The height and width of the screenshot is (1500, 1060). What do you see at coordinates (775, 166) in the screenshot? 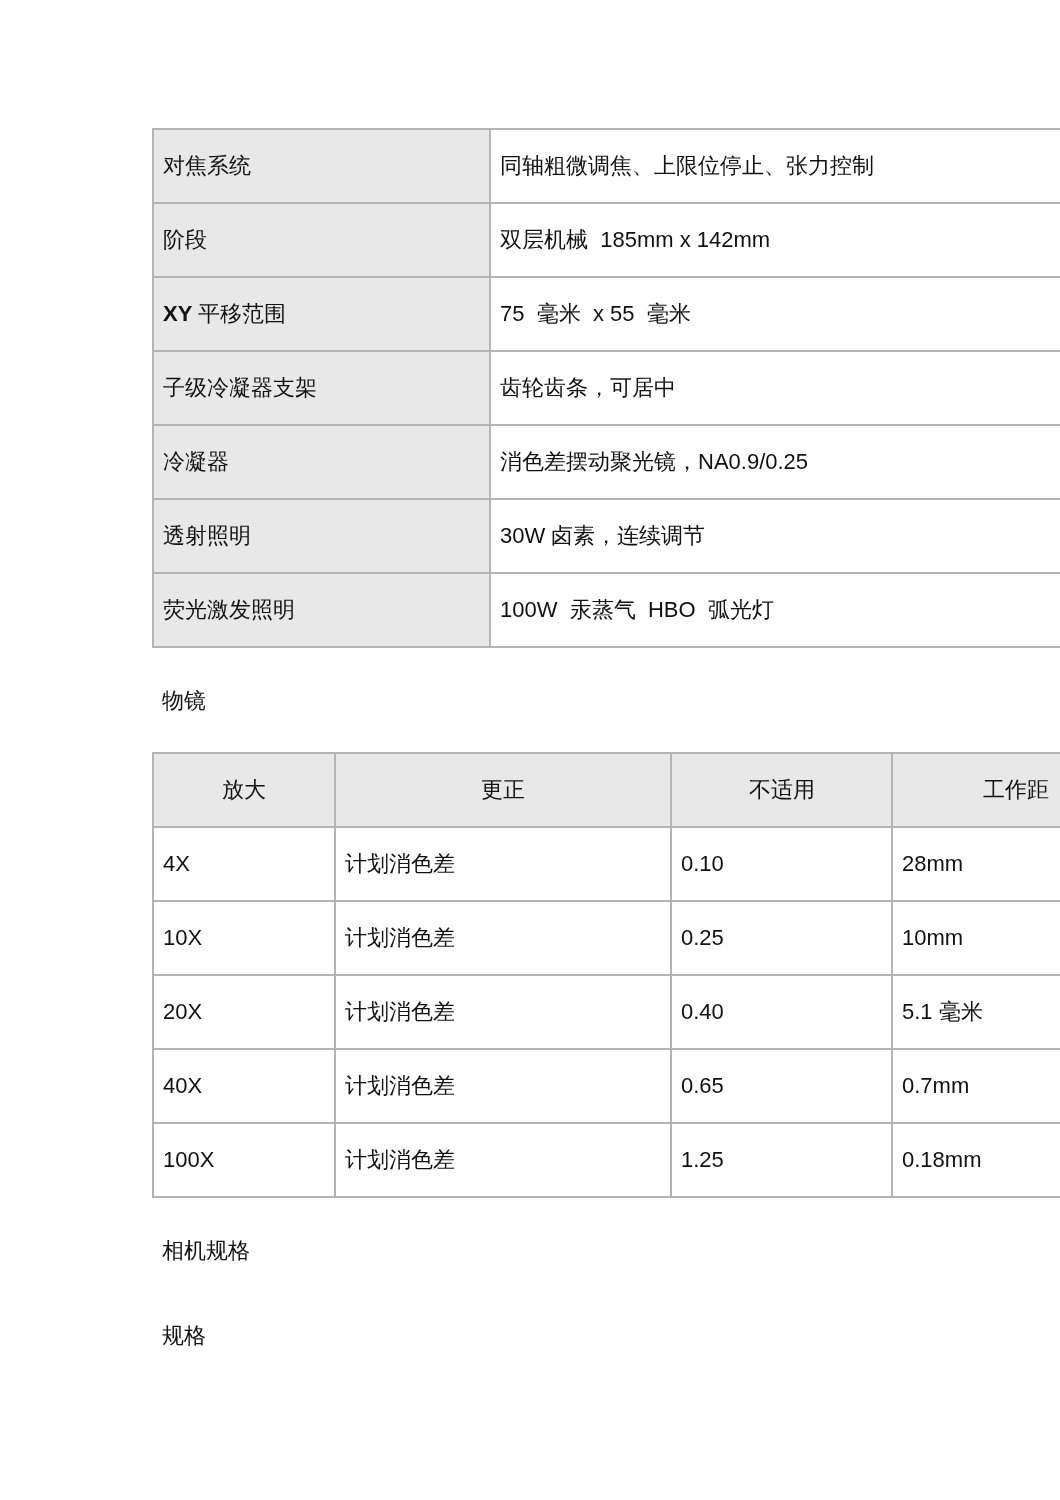
I see `table-cell: 同轴粗微调焦、上限位停止、张力控制` at bounding box center [775, 166].